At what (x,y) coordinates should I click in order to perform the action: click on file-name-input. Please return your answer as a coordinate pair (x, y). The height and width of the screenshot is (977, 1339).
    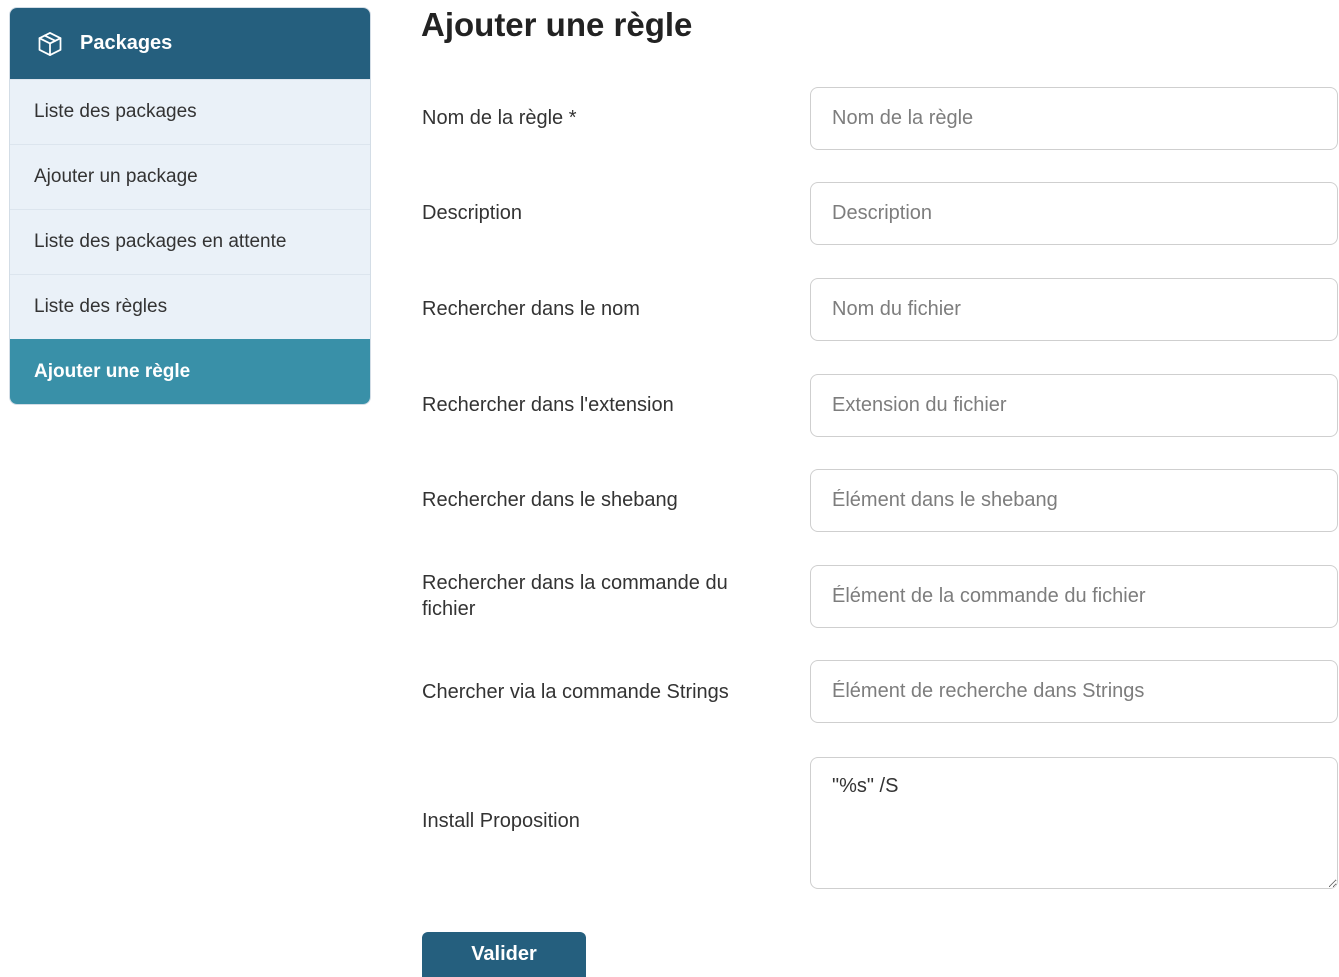
    Looking at the image, I should click on (1074, 309).